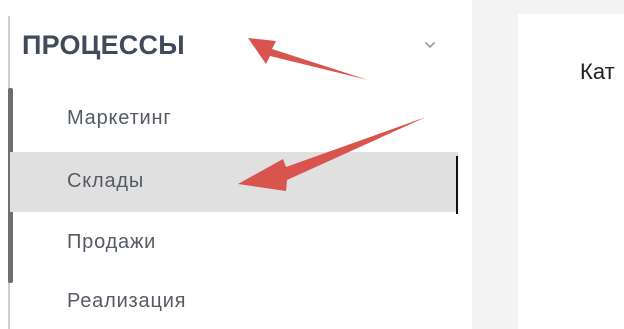  I want to click on sidebar-item-warehouses: Склады, so click(234, 183).